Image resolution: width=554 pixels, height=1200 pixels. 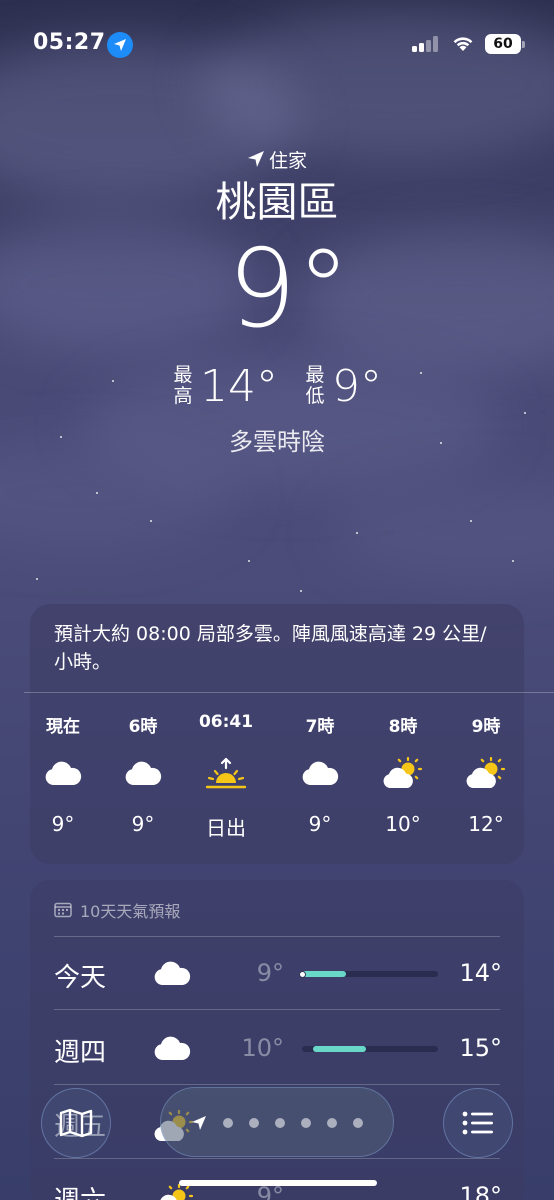 What do you see at coordinates (63, 727) in the screenshot?
I see `hour-label: 現在` at bounding box center [63, 727].